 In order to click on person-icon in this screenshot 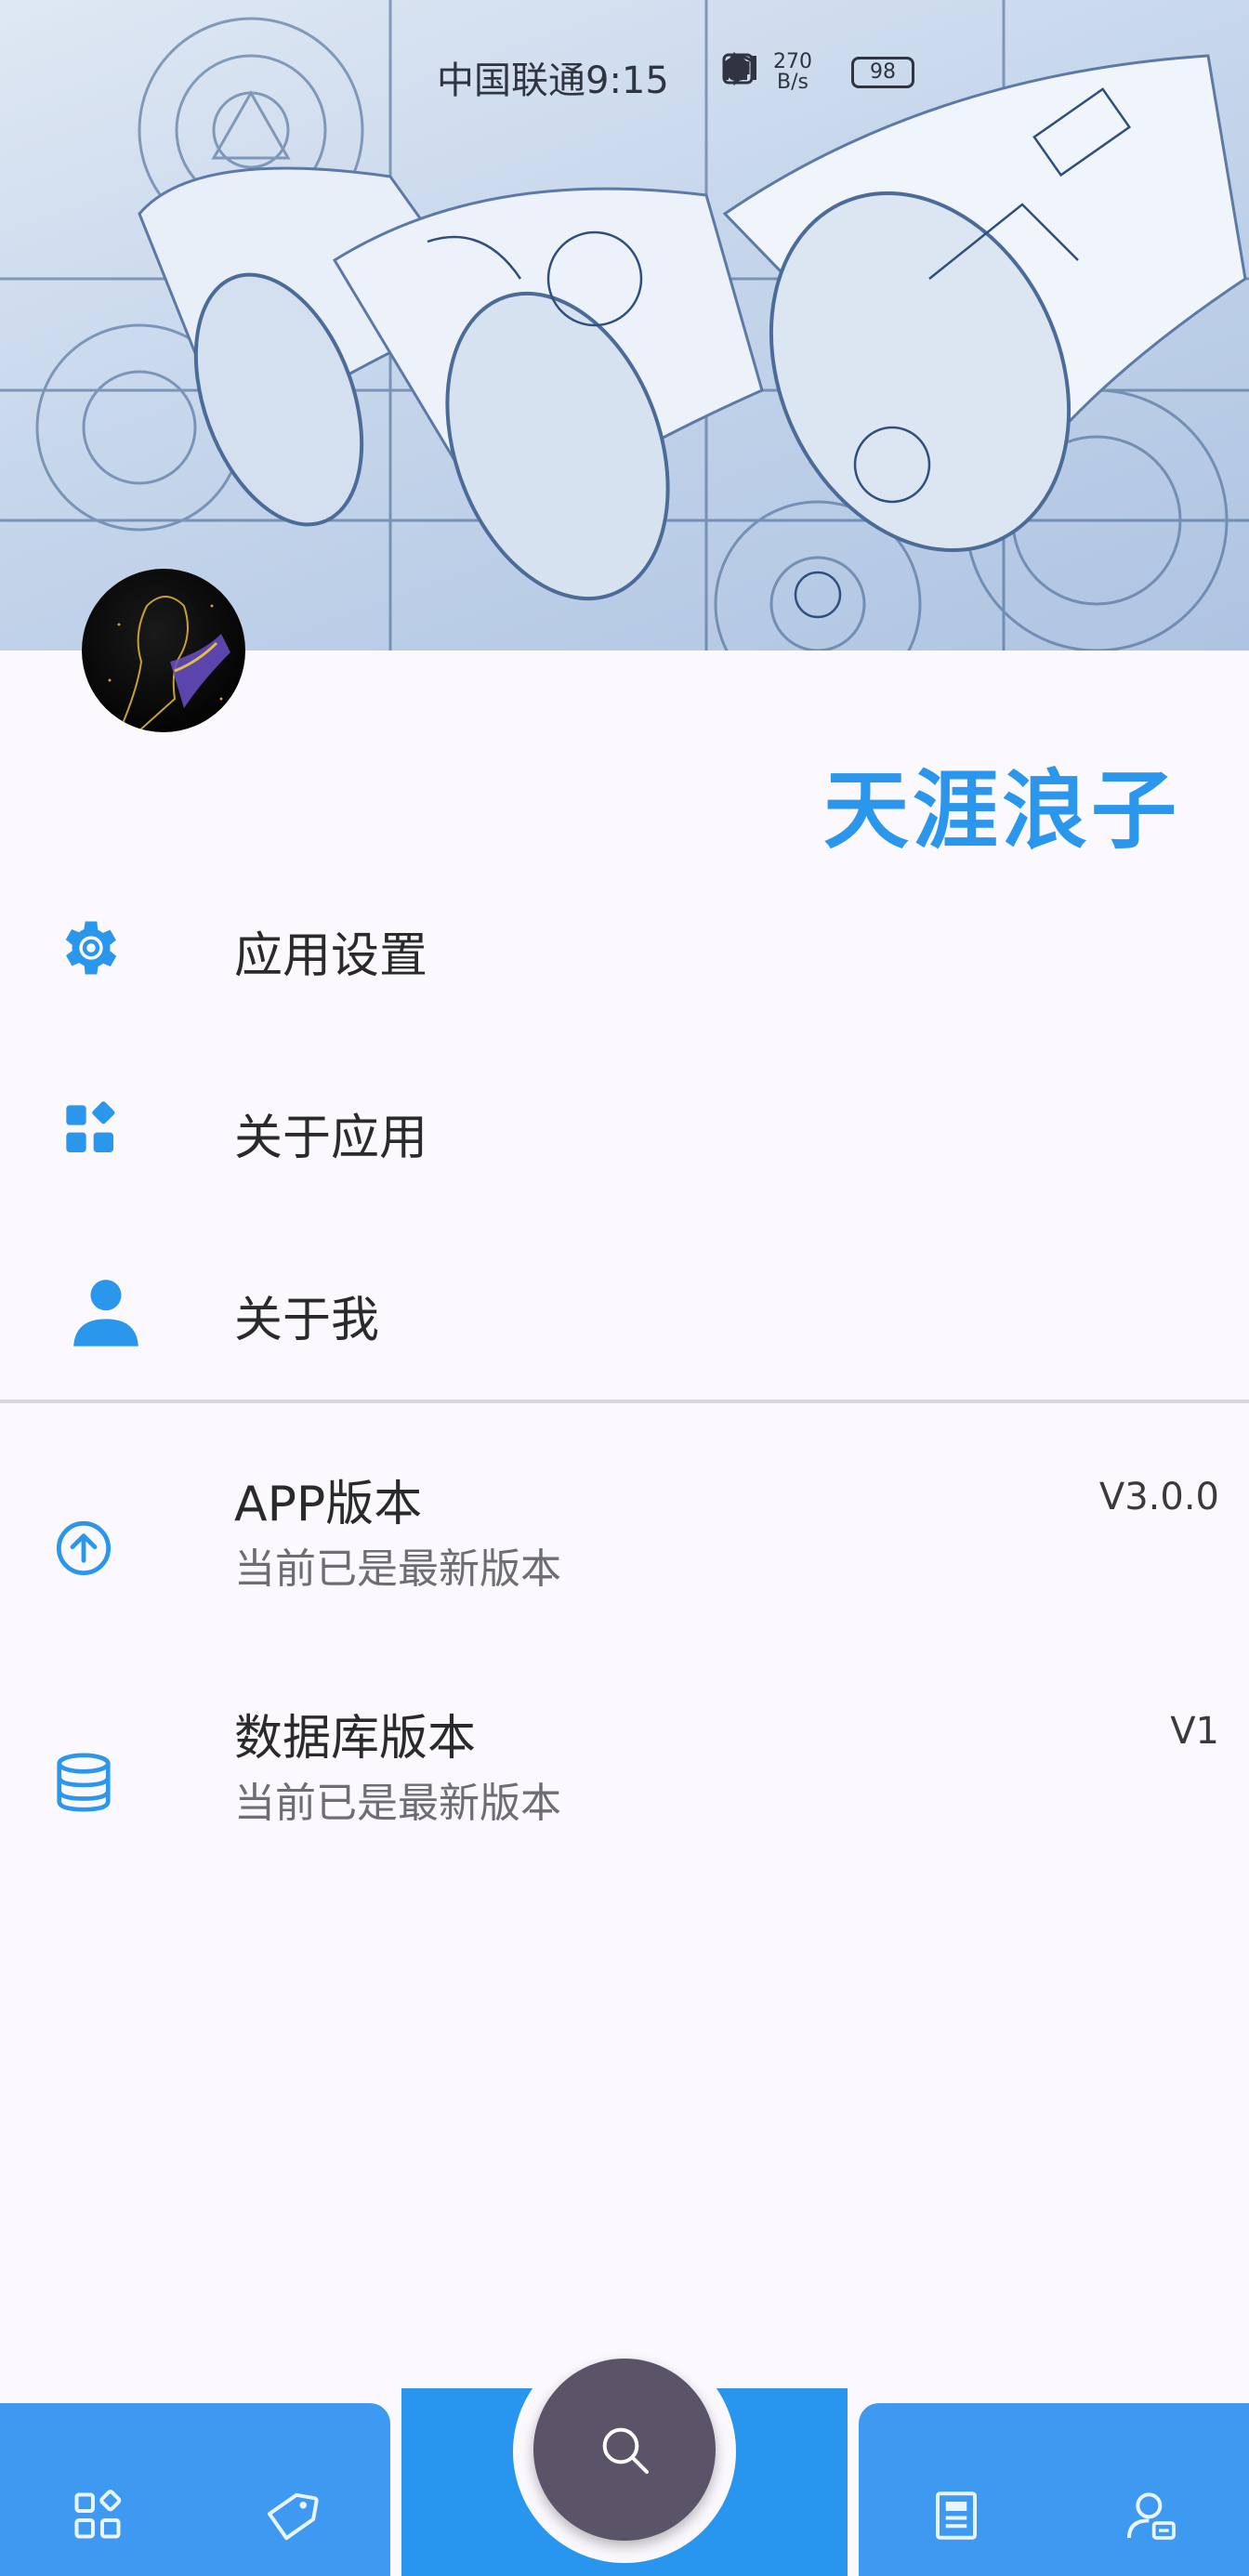, I will do `click(106, 1312)`.